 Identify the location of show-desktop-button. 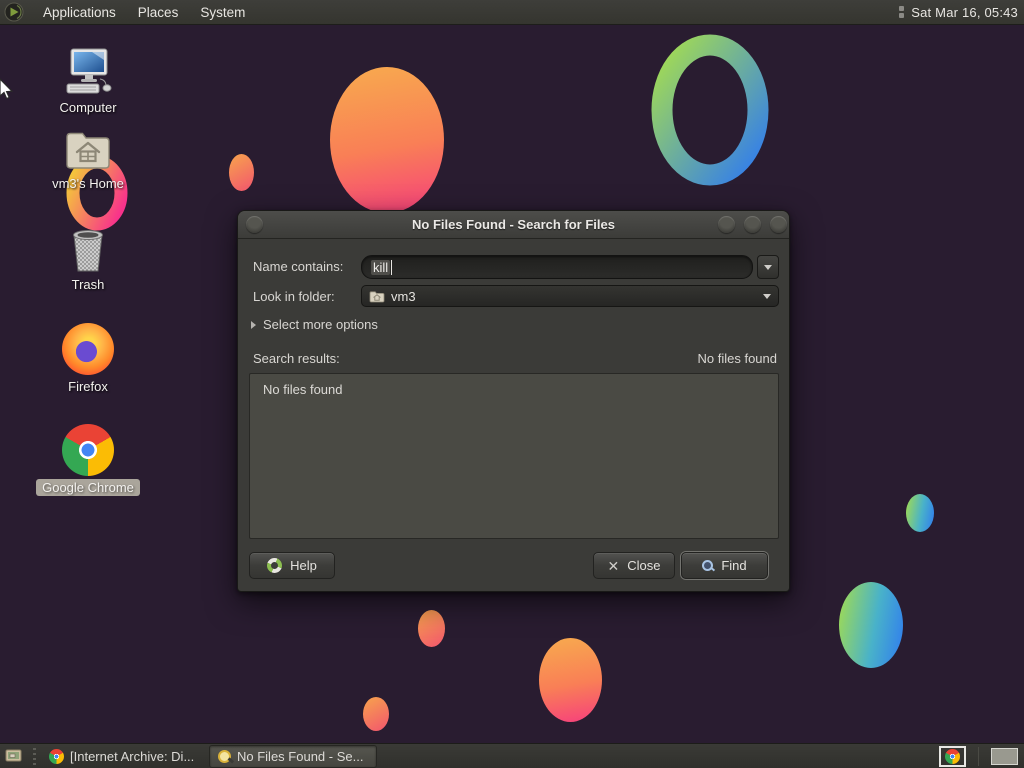
(14, 756).